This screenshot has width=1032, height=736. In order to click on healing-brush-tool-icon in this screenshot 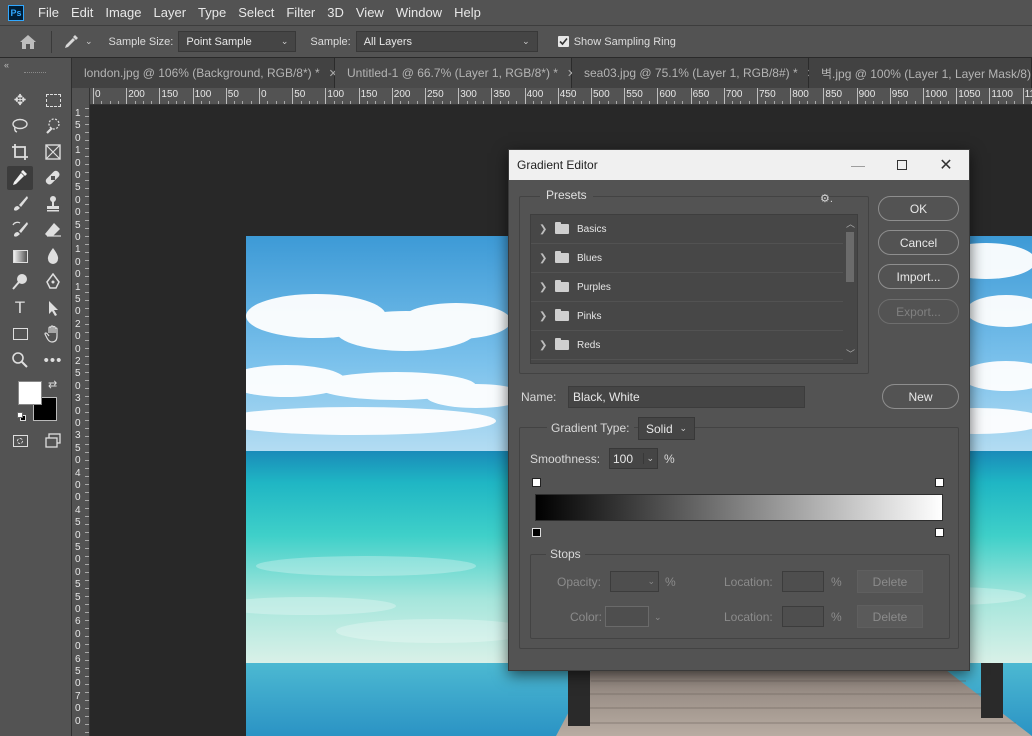, I will do `click(53, 178)`.